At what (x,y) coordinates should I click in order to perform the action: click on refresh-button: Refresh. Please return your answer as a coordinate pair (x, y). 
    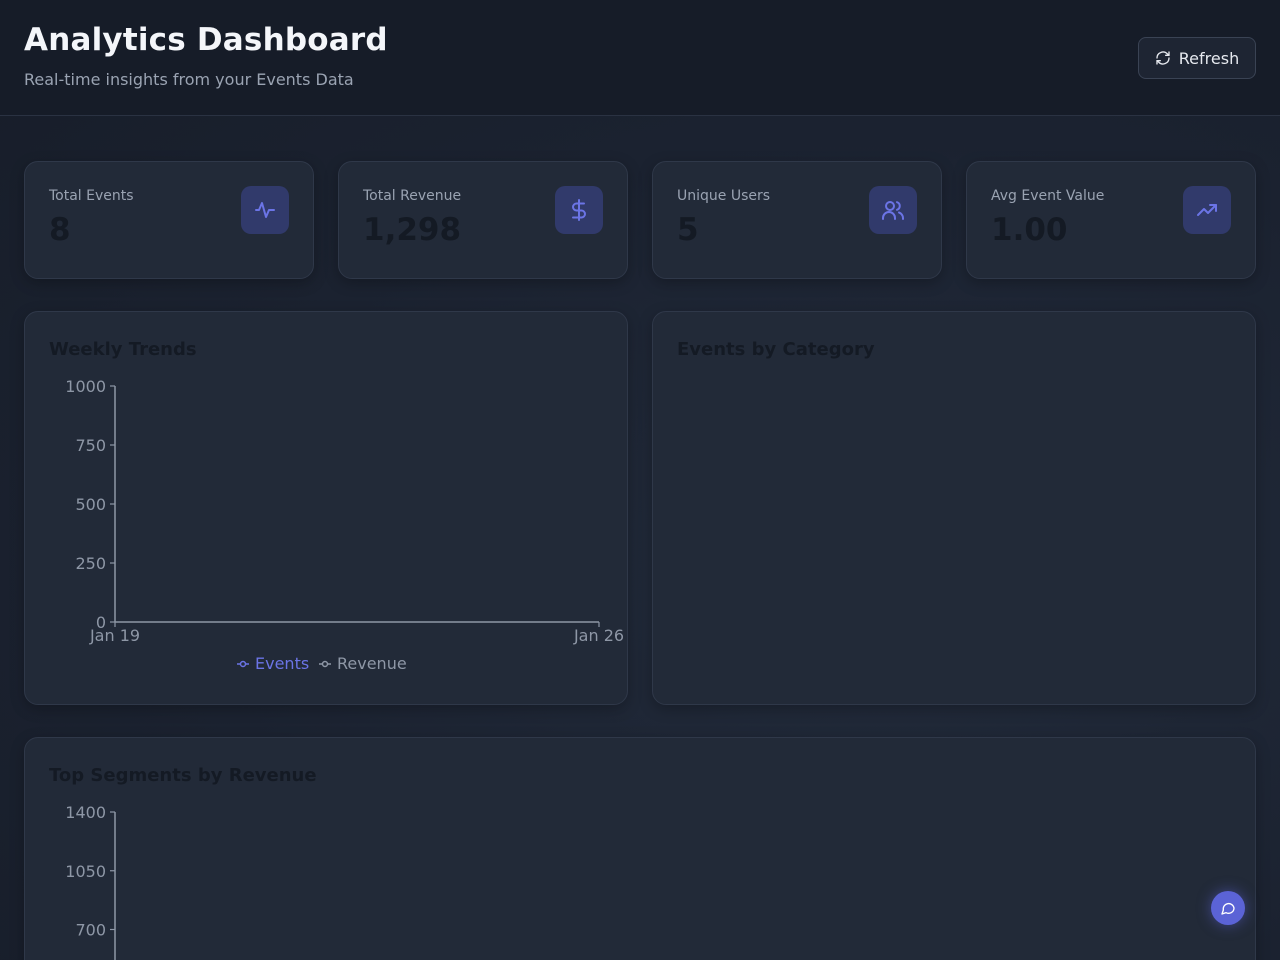
    Looking at the image, I should click on (1197, 58).